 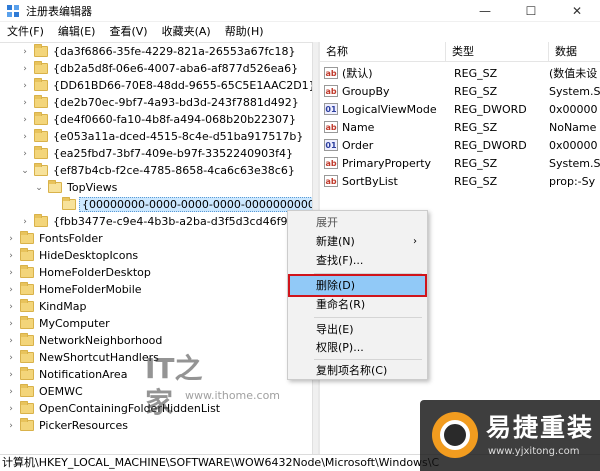 I want to click on tree-node: › {de4f0660-fa10-4b8f-a494-068b20b22307}, so click(x=159, y=119).